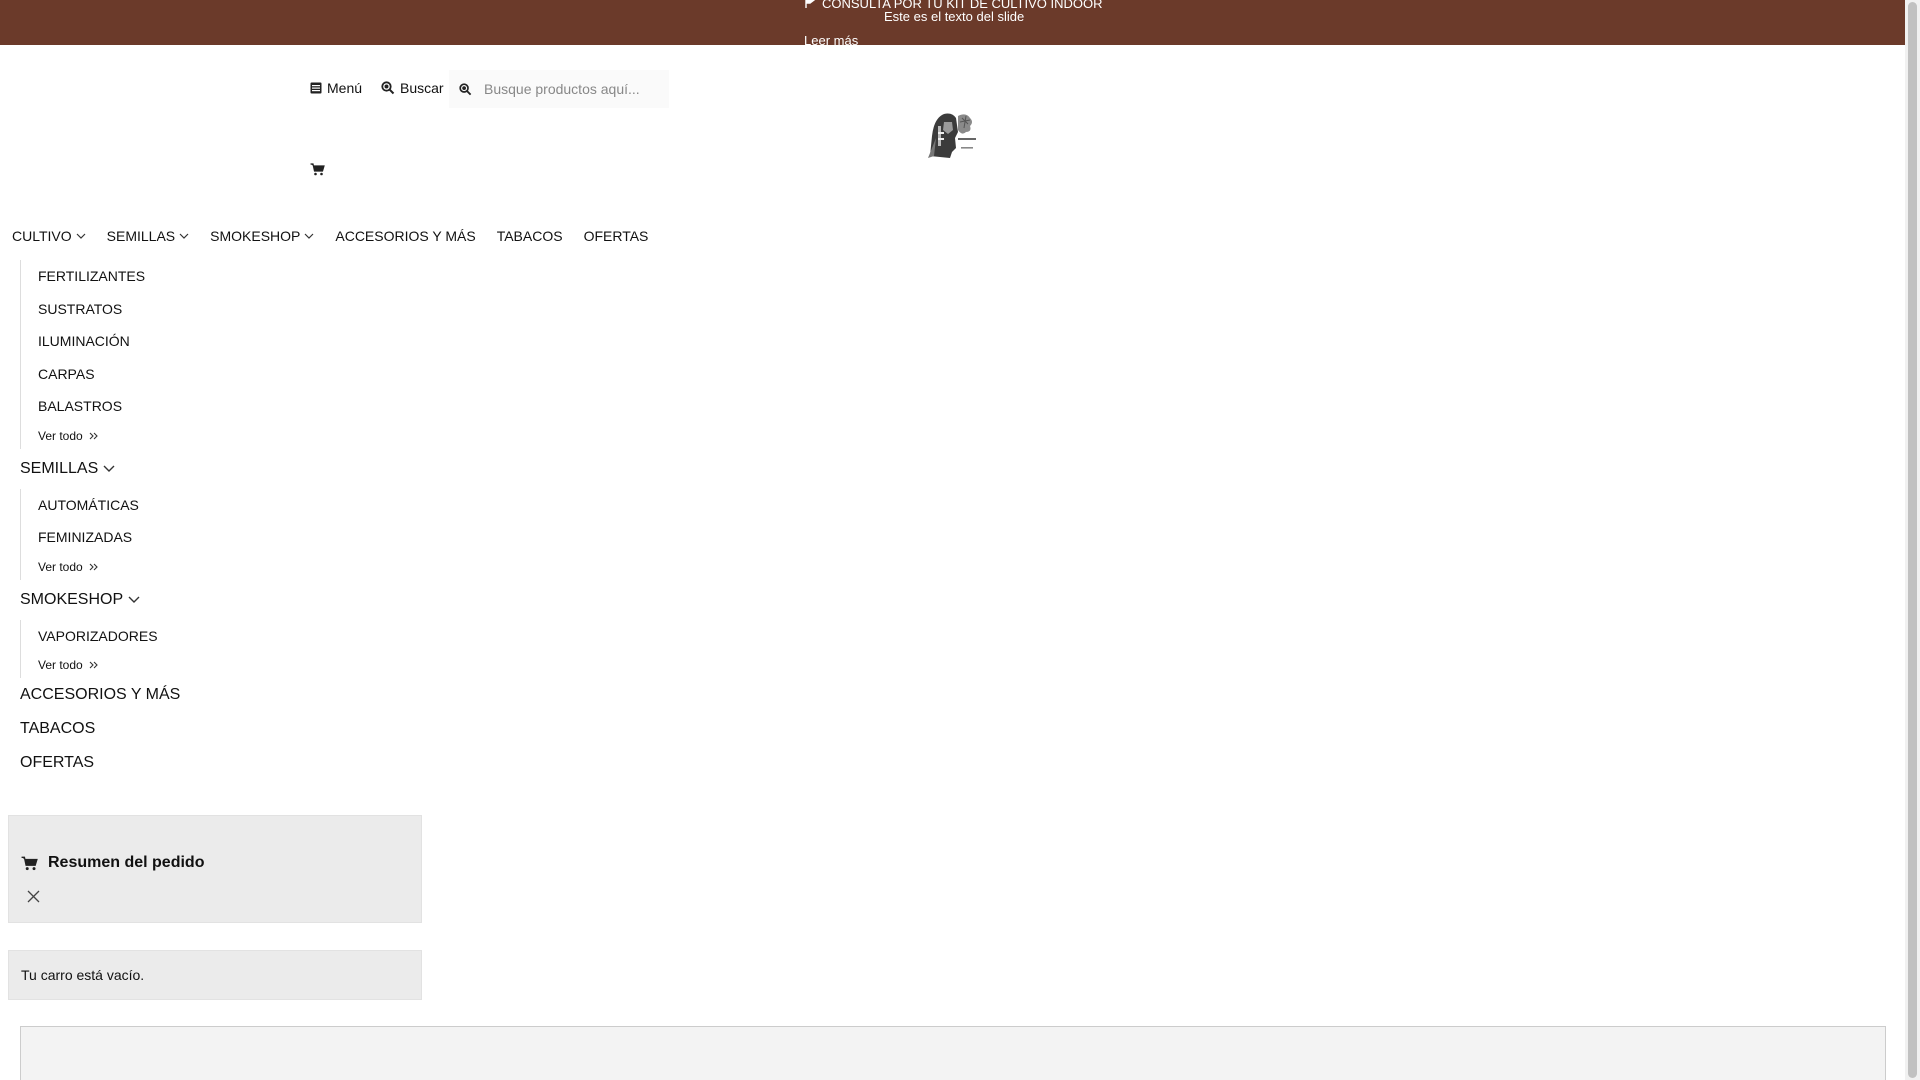 The height and width of the screenshot is (1080, 1920). Describe the element at coordinates (239, 436) in the screenshot. I see `view-all-cultivo-link: Ver todo` at that location.